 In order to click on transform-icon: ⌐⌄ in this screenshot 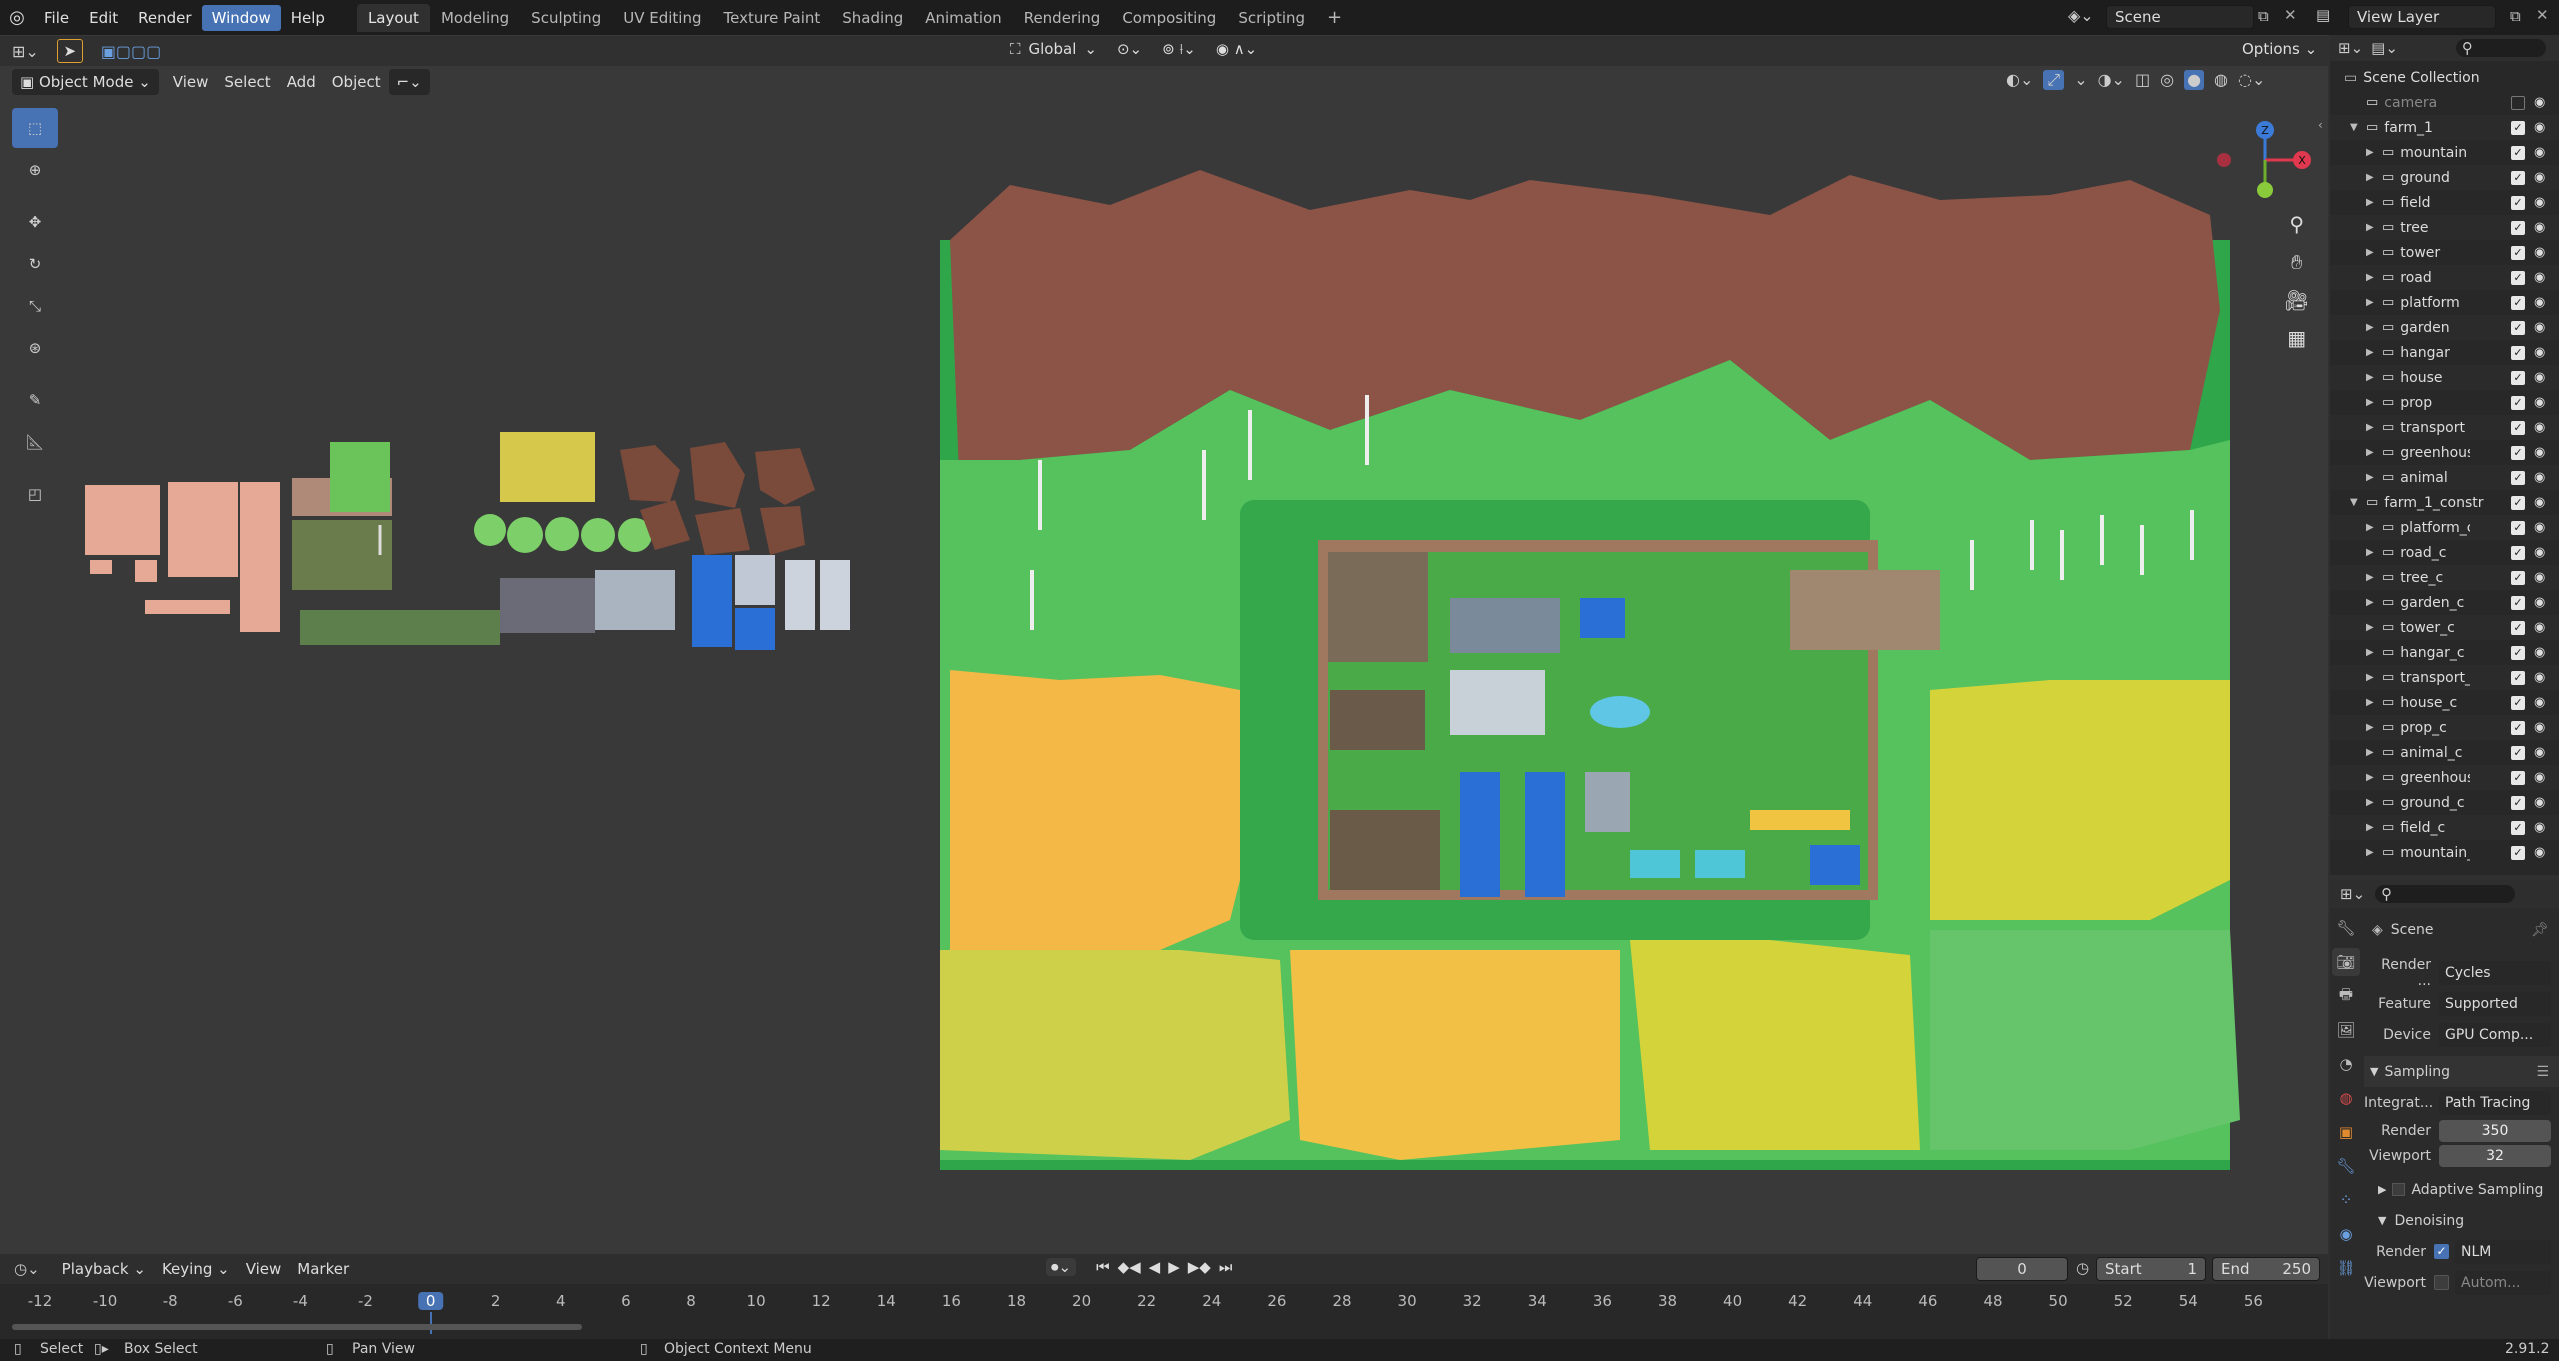, I will do `click(409, 82)`.